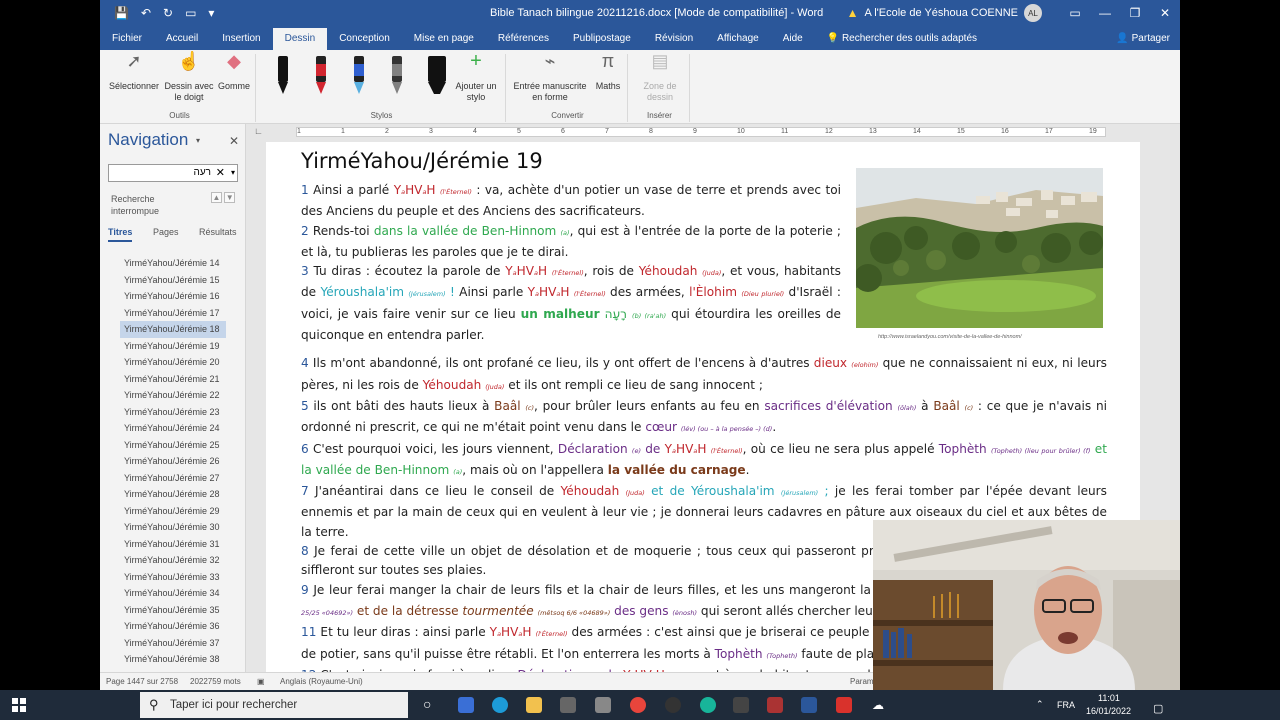 The image size is (1280, 720). Describe the element at coordinates (173, 659) in the screenshot. I see `nav-heading-item: YirméYahou/Jérémie 38` at that location.